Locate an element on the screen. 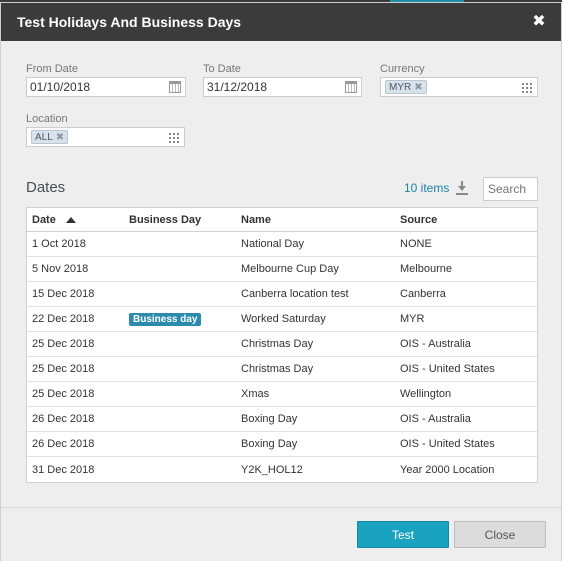 The width and height of the screenshot is (562, 561). table-row: 1 Oct 2018 National Day NONE is located at coordinates (282, 244).